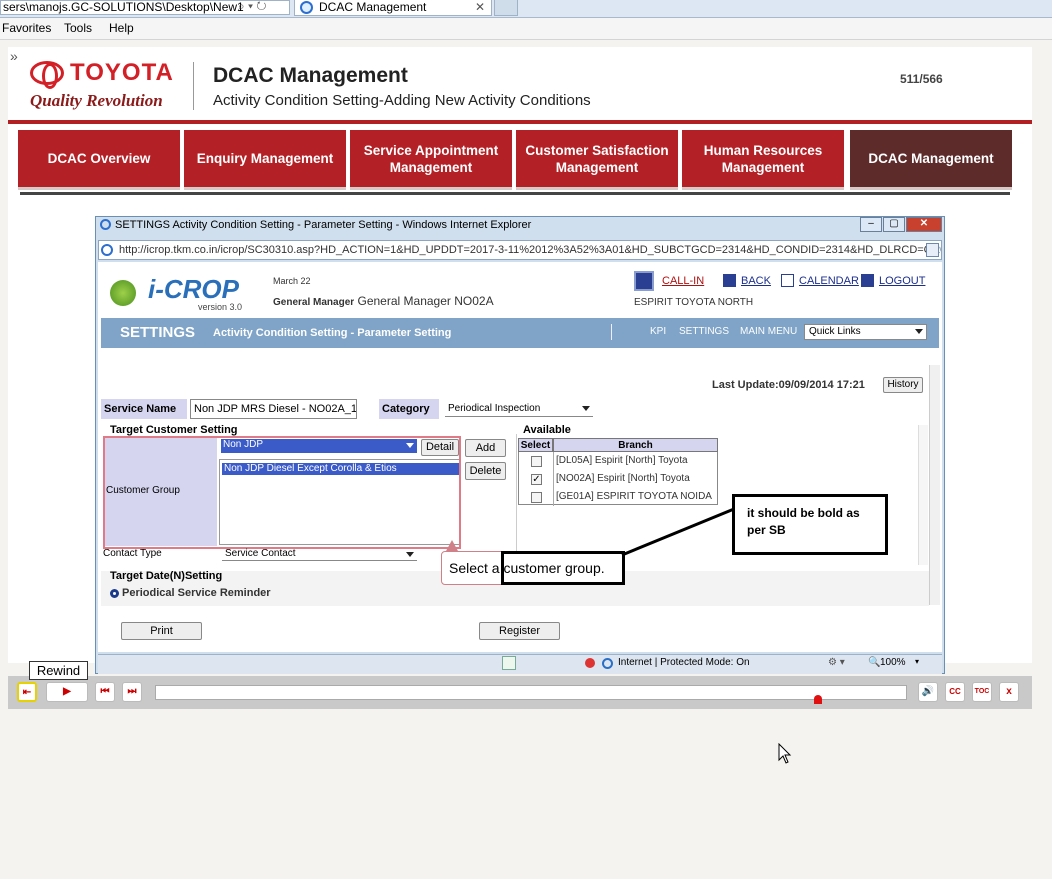  I want to click on zoom-level: 100%, so click(893, 662).